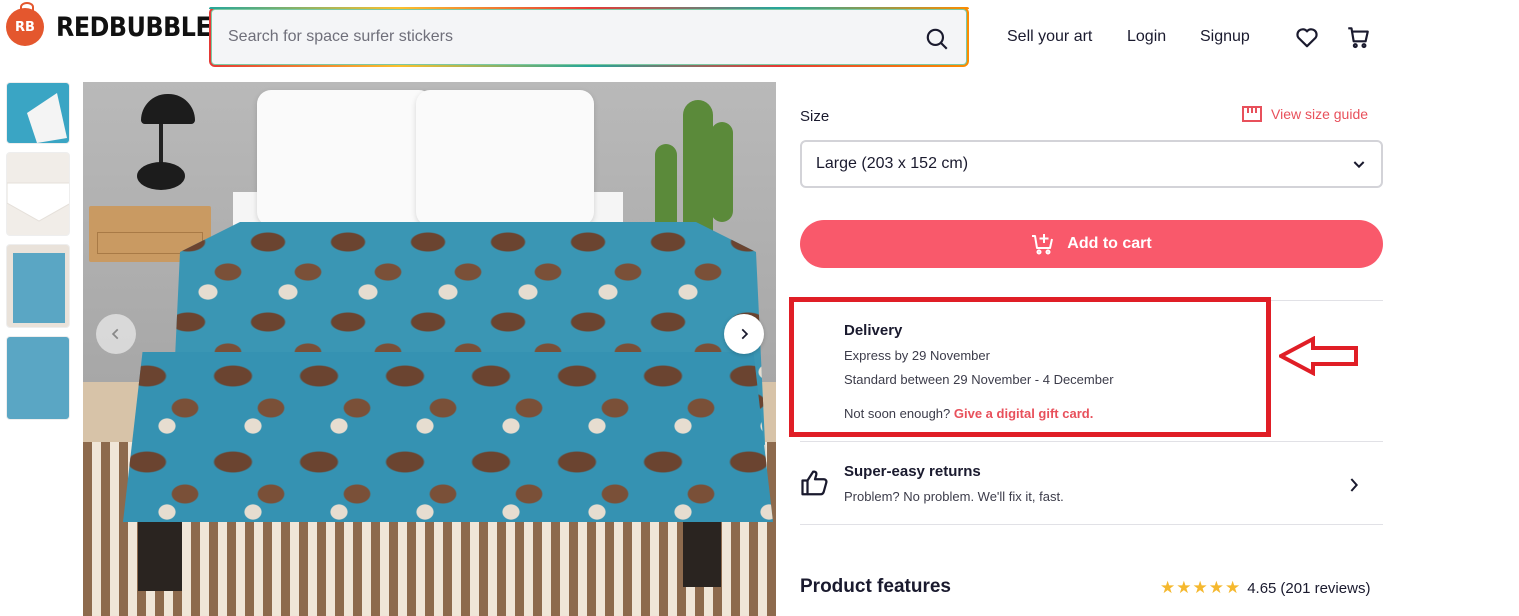  Describe the element at coordinates (1049, 37) in the screenshot. I see `nav-sell-your-art: Sell your art` at that location.